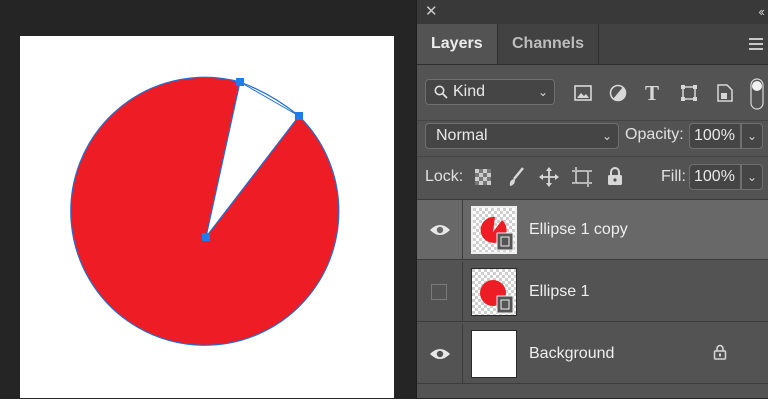 The image size is (768, 399). What do you see at coordinates (615, 176) in the screenshot?
I see `lock-all-icon` at bounding box center [615, 176].